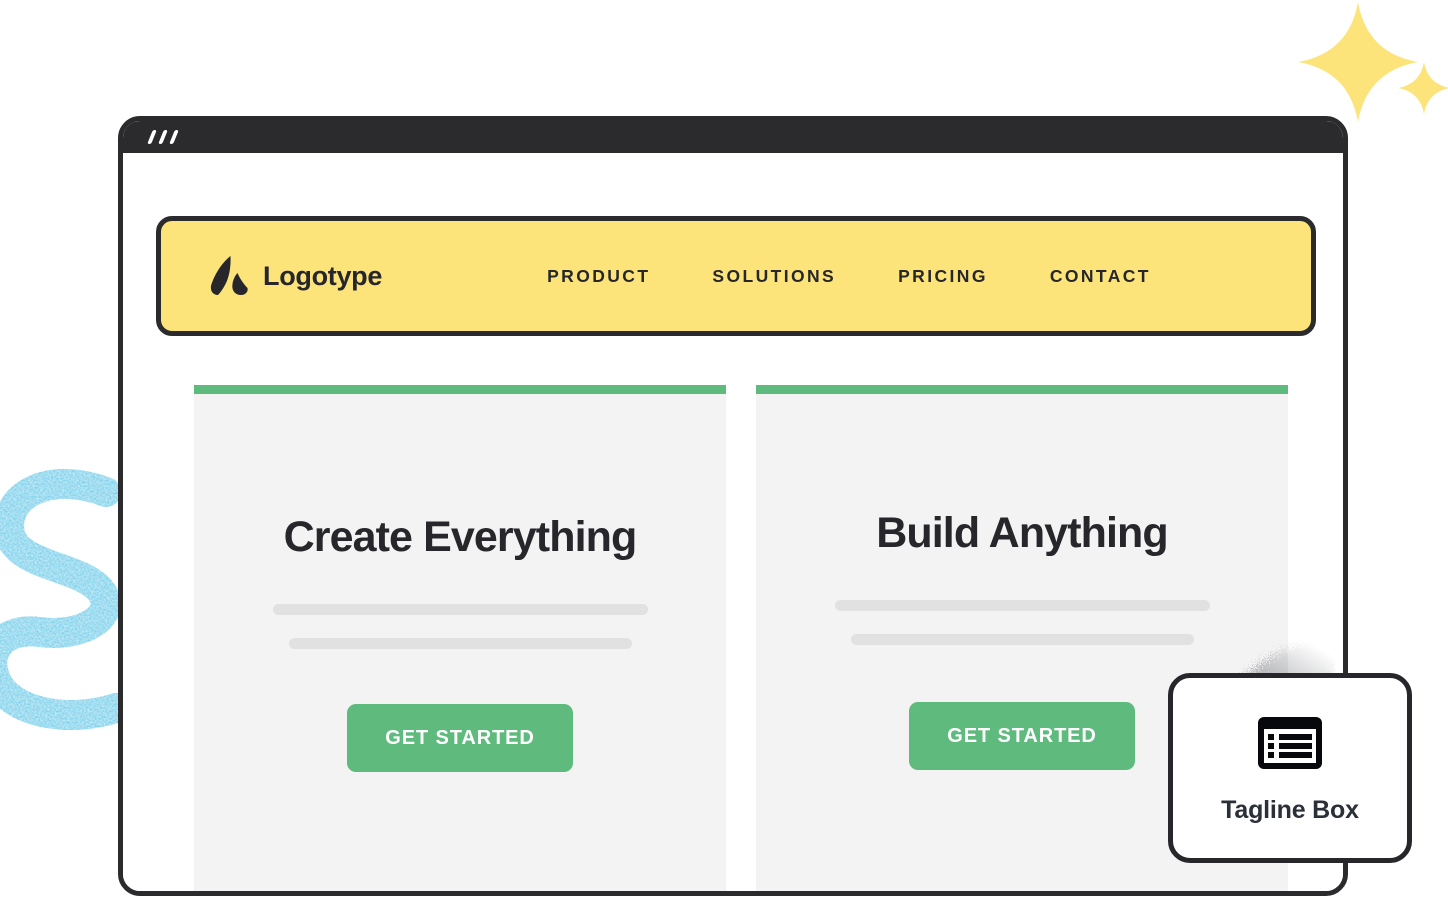 This screenshot has height=910, width=1448. Describe the element at coordinates (1290, 809) in the screenshot. I see `tagline-label: Tagline Box` at that location.